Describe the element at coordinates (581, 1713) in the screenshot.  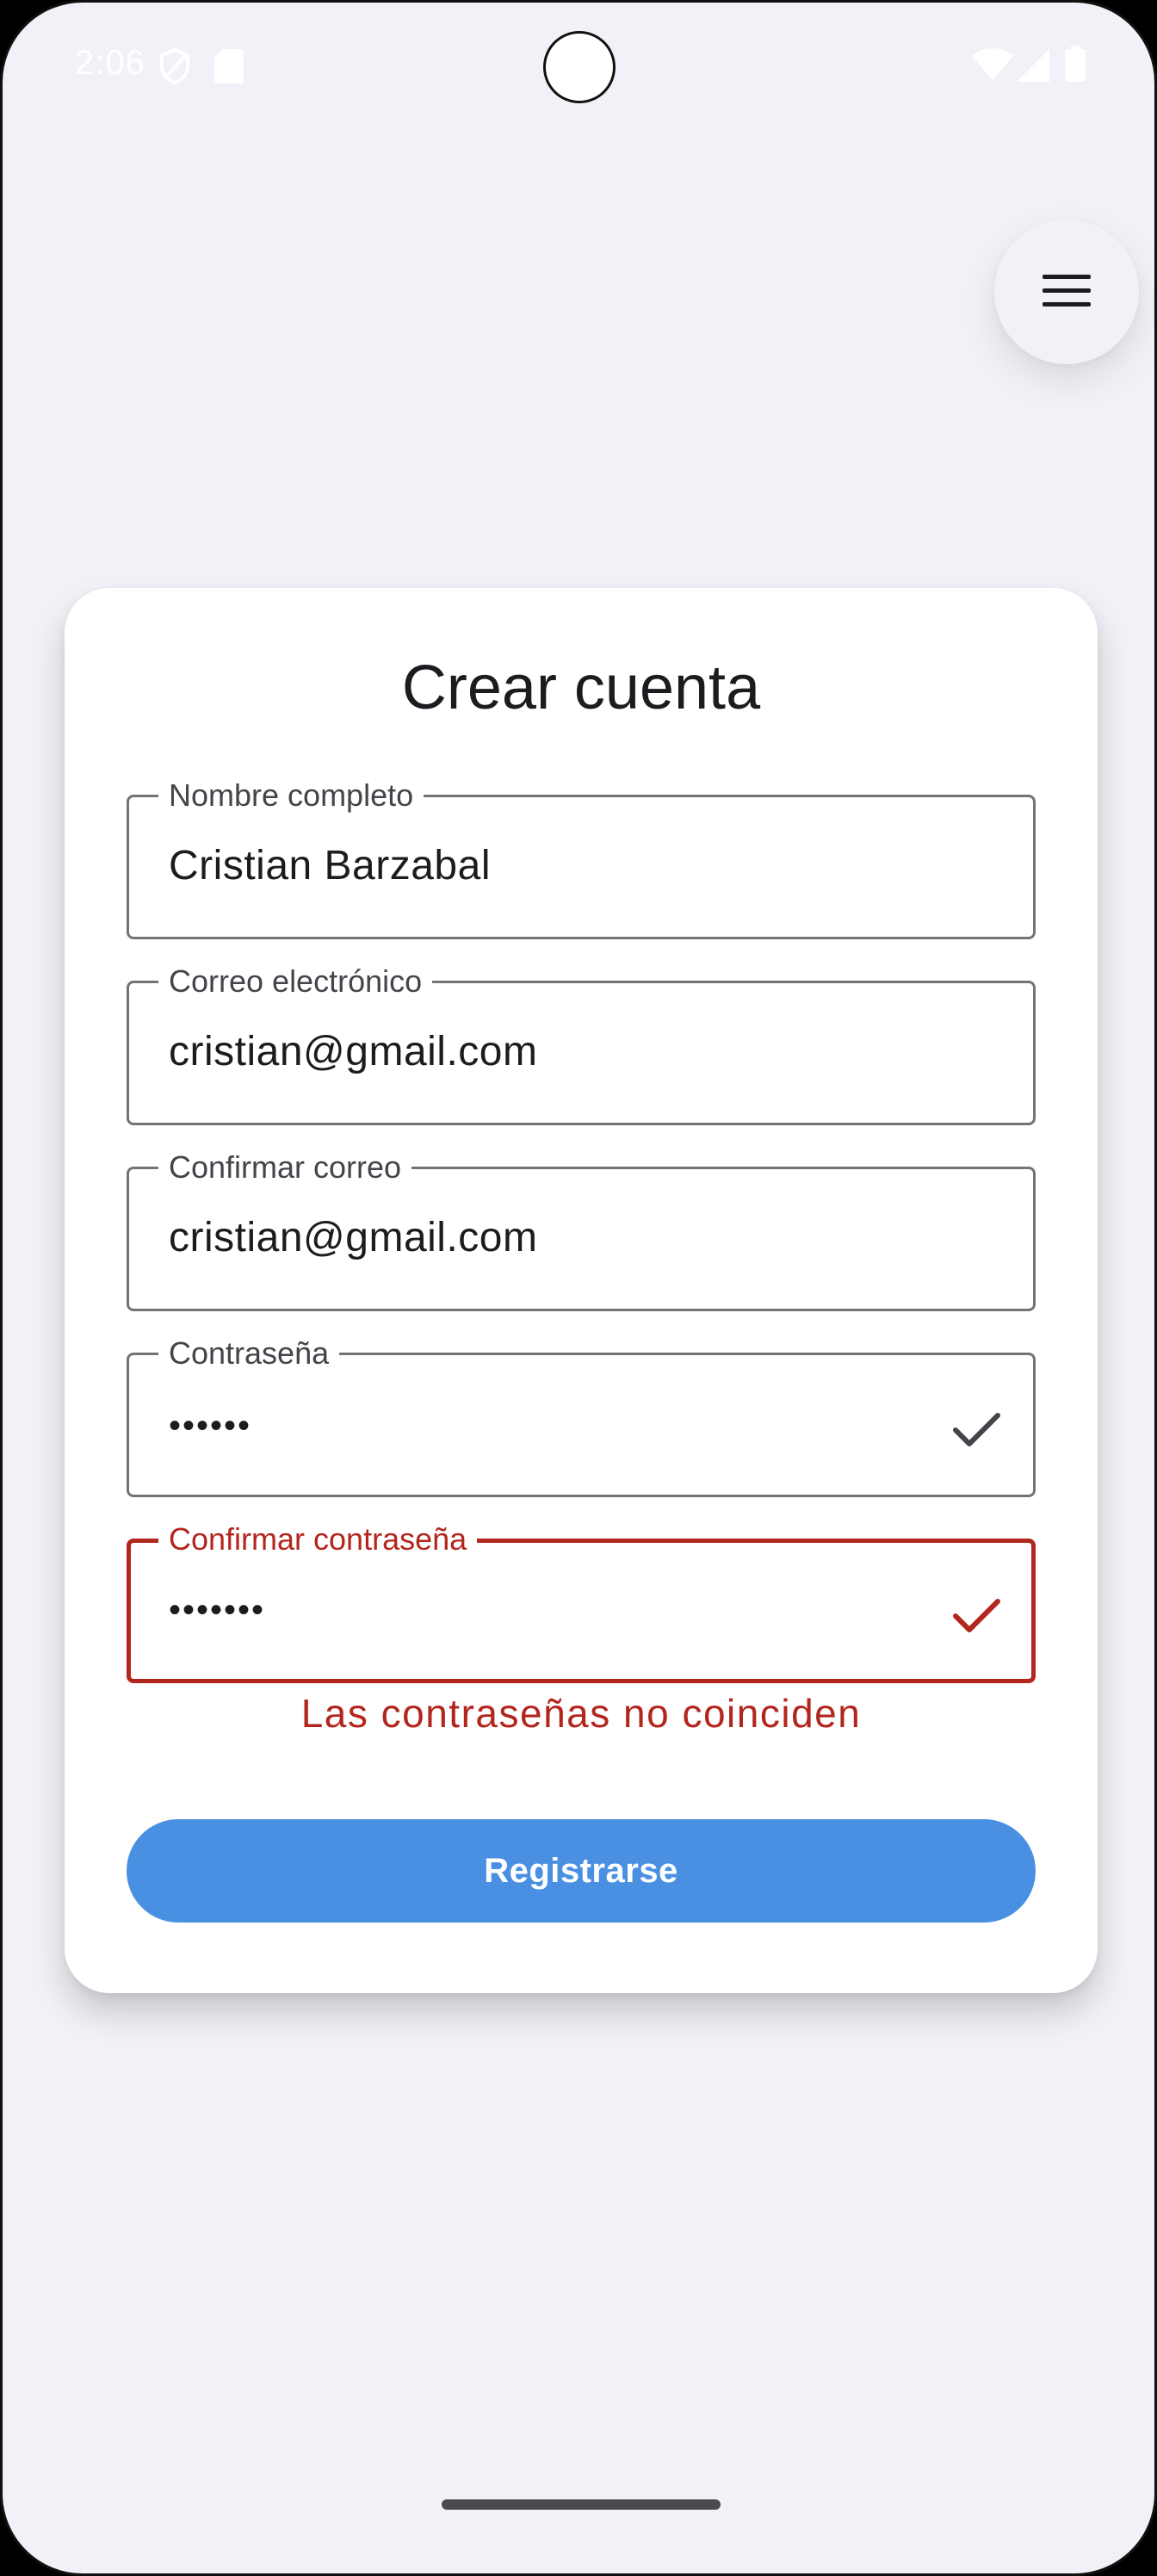
I see `password-mismatch-error: Las contraseñas no coinciden` at that location.